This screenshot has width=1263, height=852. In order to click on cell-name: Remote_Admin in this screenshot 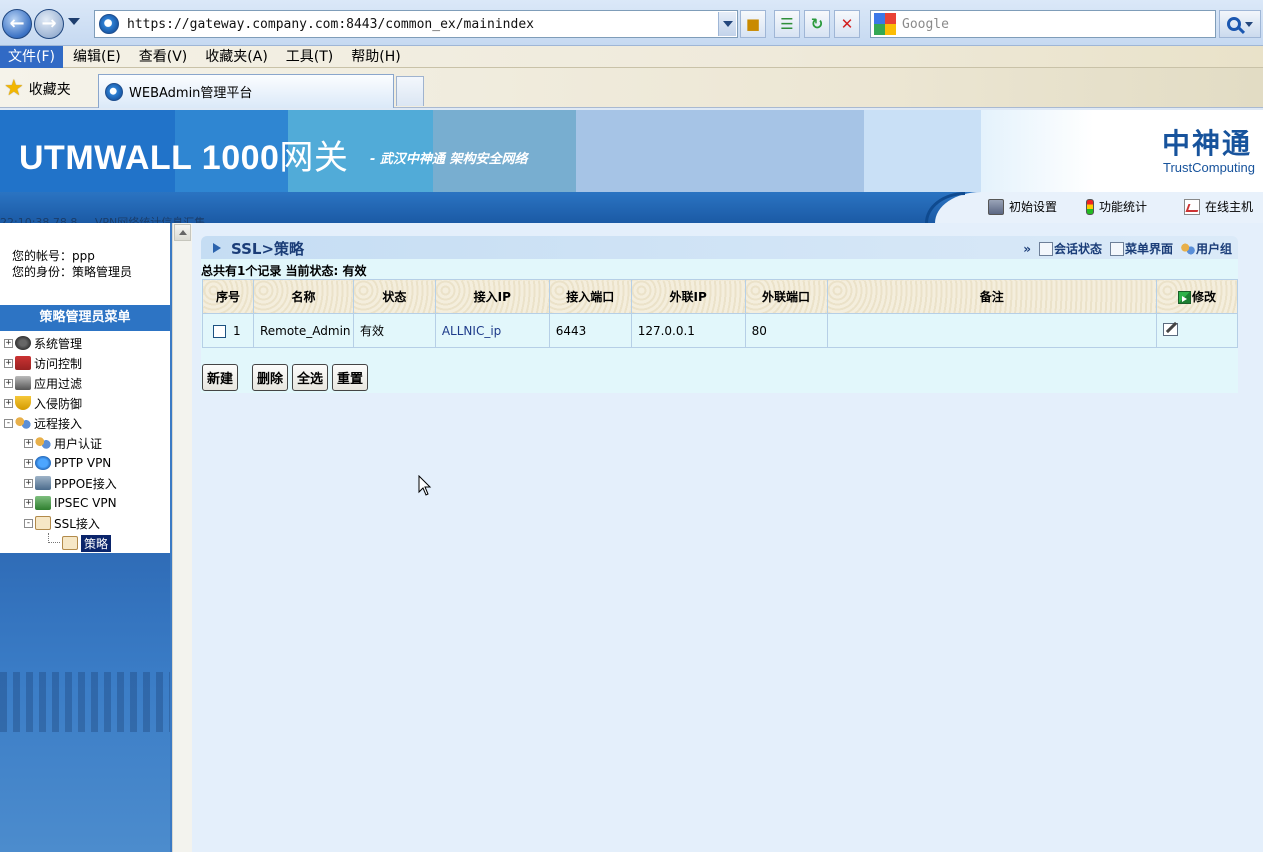, I will do `click(303, 330)`.